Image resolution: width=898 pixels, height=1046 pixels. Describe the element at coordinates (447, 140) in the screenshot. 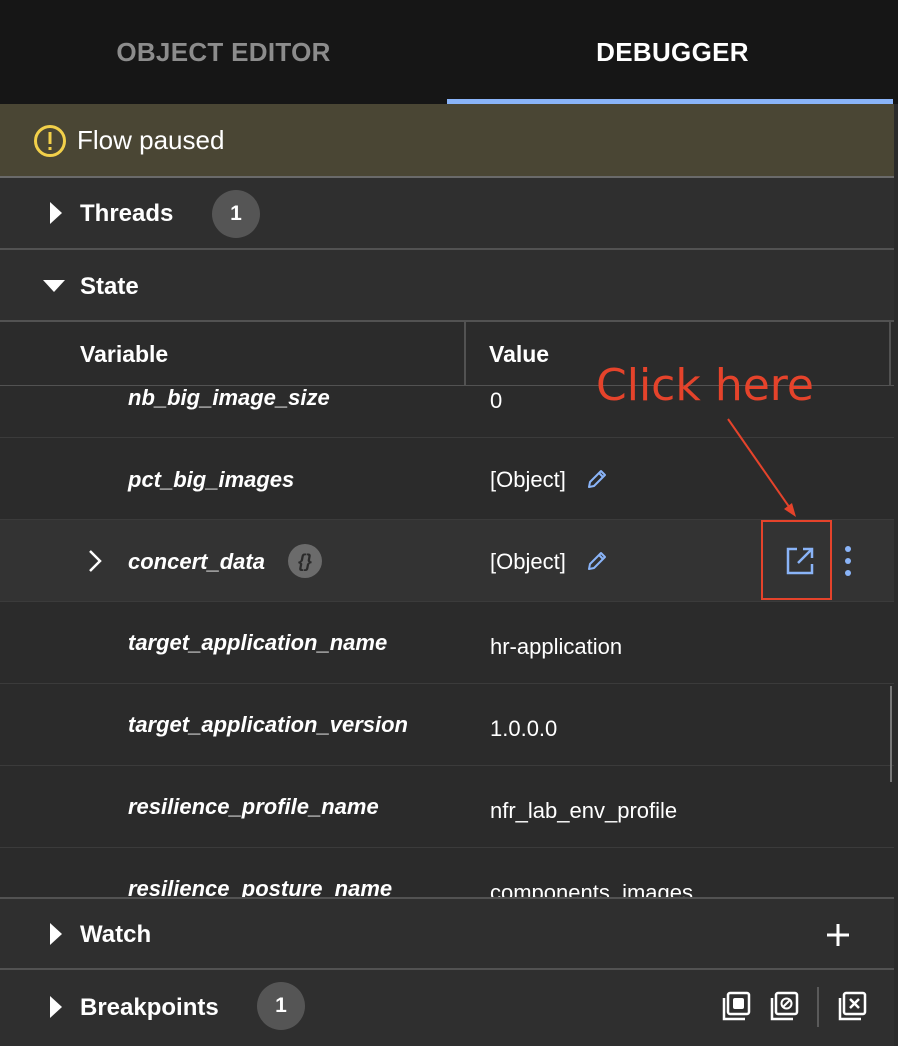

I see `flow-paused-banner: Flow paused` at that location.